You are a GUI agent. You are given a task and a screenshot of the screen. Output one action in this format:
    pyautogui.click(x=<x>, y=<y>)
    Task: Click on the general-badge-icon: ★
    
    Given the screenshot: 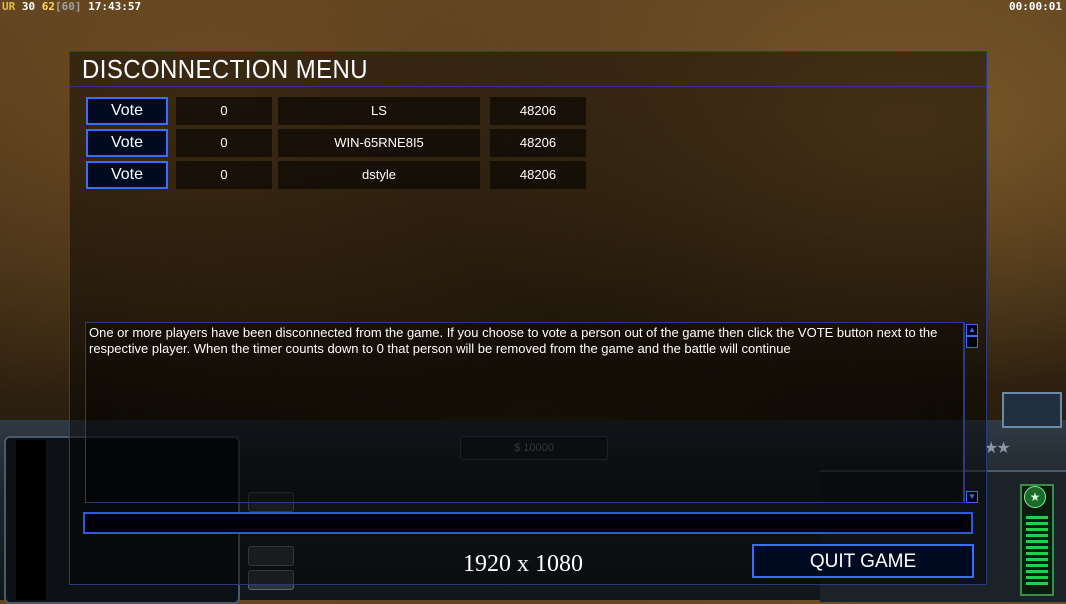 What is the action you would take?
    pyautogui.click(x=1035, y=497)
    